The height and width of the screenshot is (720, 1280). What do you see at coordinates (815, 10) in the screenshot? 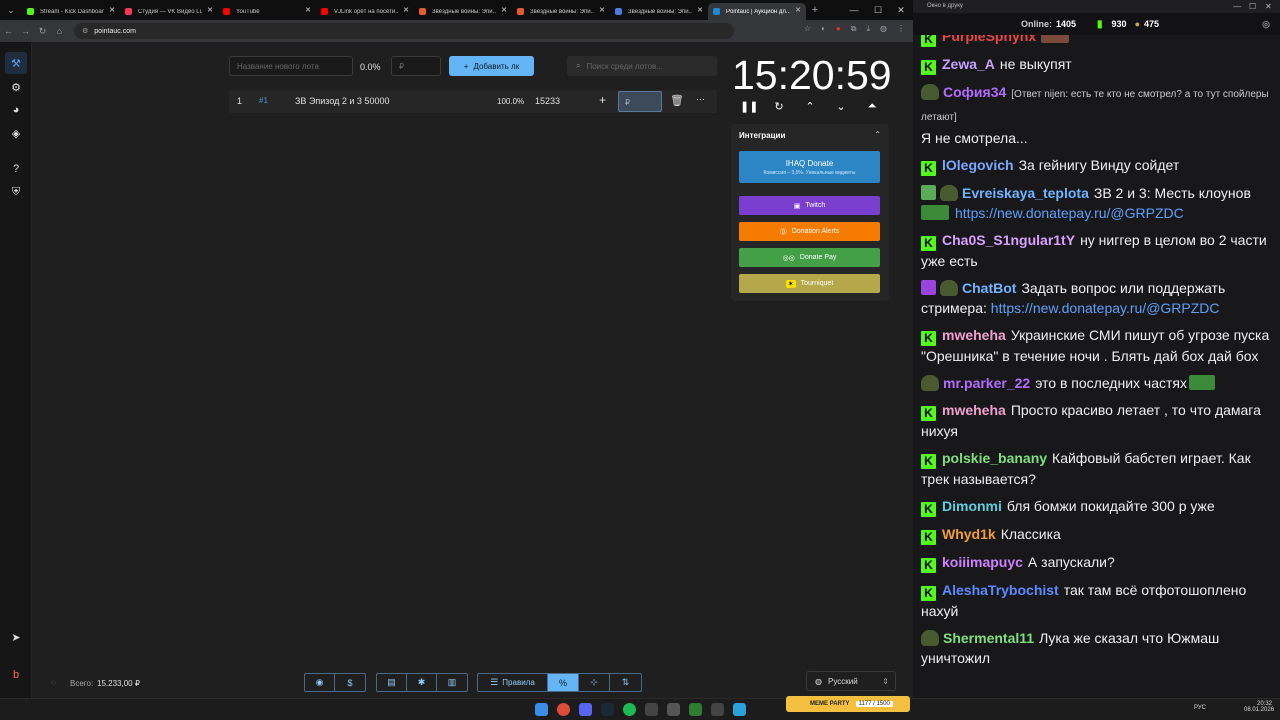
I see `new-tab-button: +` at bounding box center [815, 10].